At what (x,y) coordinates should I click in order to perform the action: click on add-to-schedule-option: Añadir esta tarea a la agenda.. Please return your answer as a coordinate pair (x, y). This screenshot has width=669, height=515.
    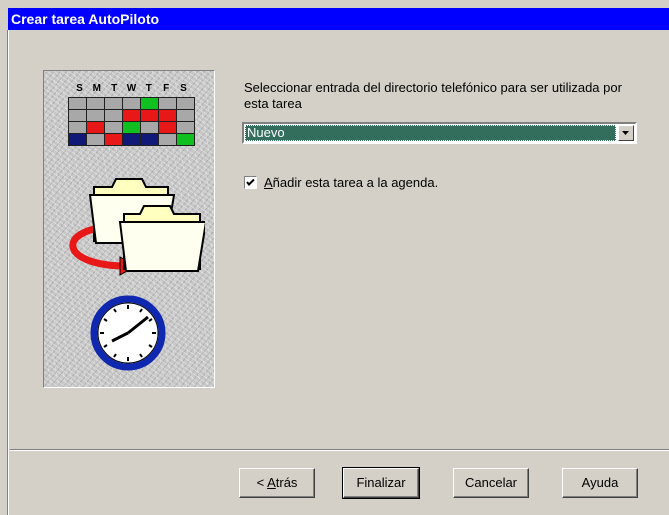
    Looking at the image, I should click on (341, 182).